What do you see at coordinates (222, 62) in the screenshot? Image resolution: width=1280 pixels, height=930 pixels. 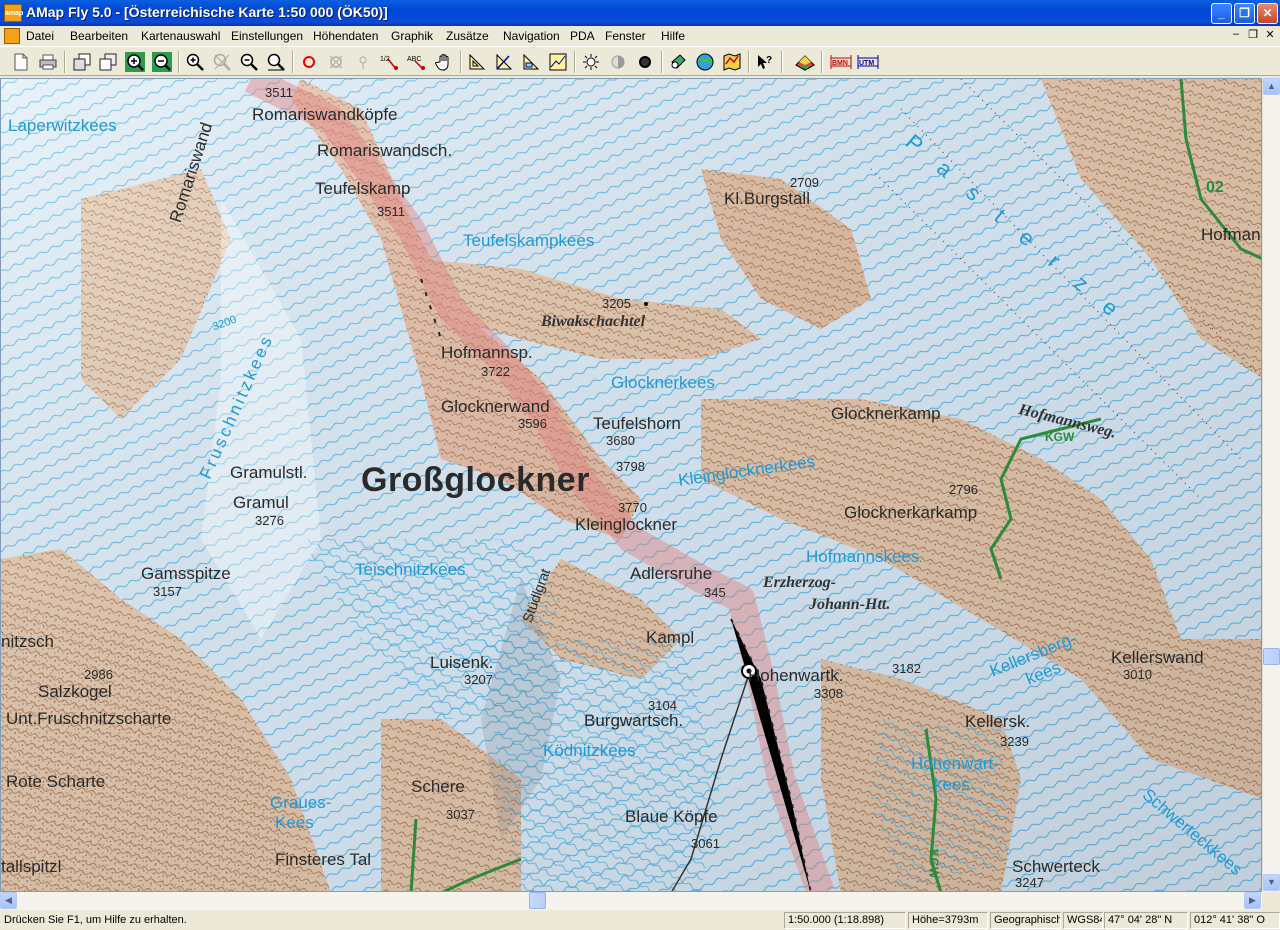 I see `zoom-disabled-icon` at bounding box center [222, 62].